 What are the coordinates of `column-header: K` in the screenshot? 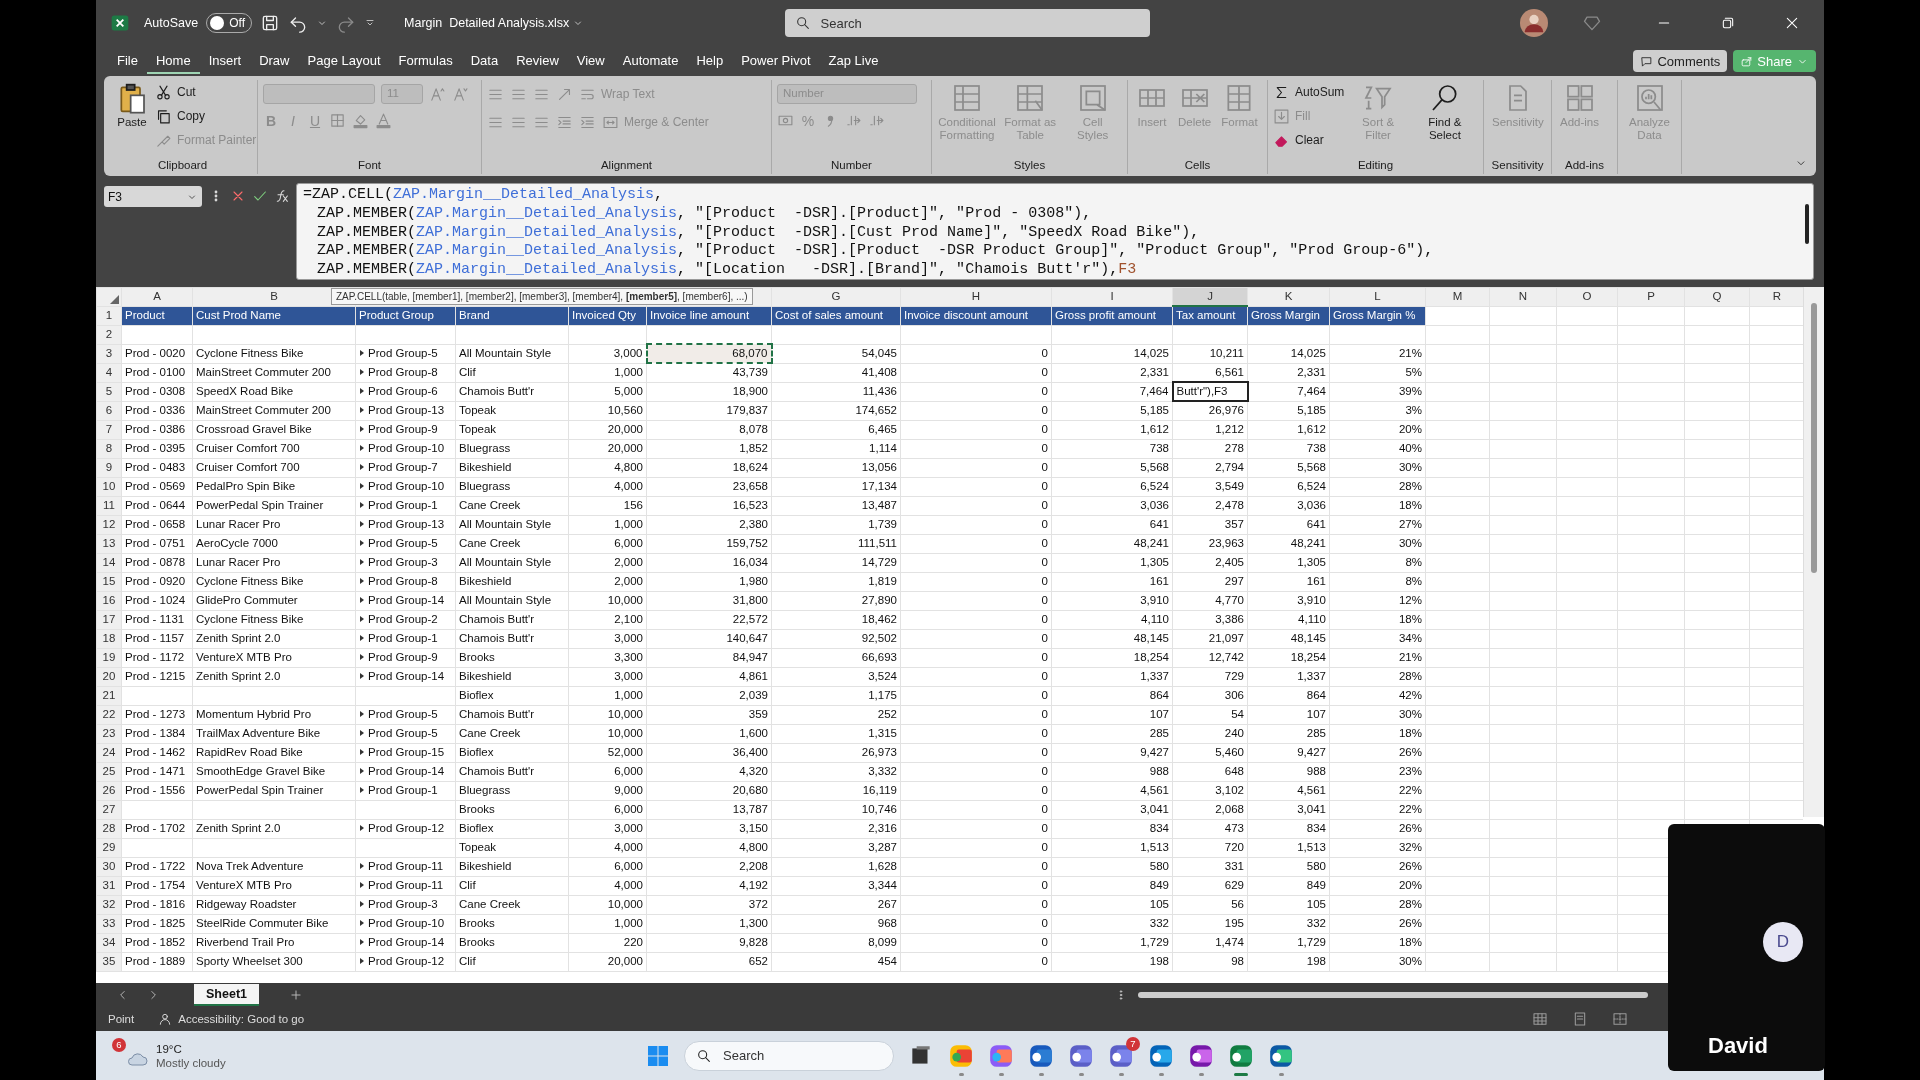 It's located at (1288, 296).